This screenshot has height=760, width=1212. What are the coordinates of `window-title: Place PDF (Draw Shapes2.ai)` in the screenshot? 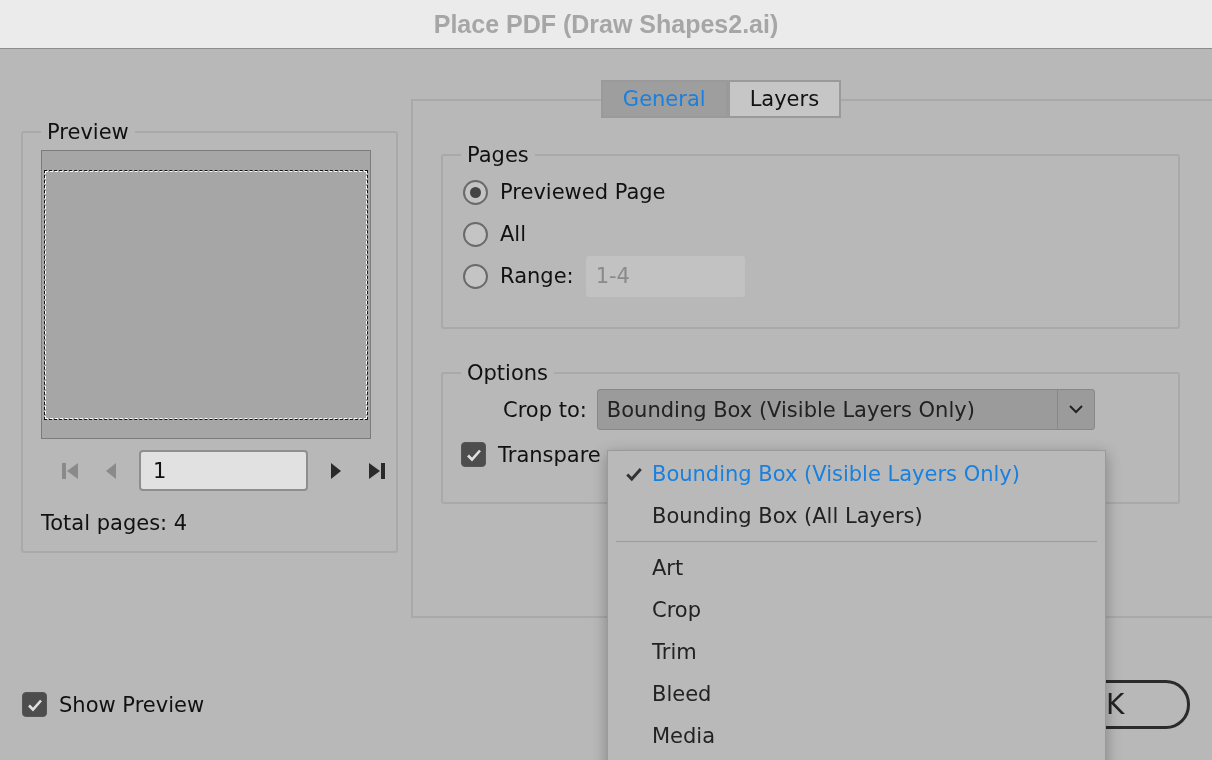 It's located at (606, 24).